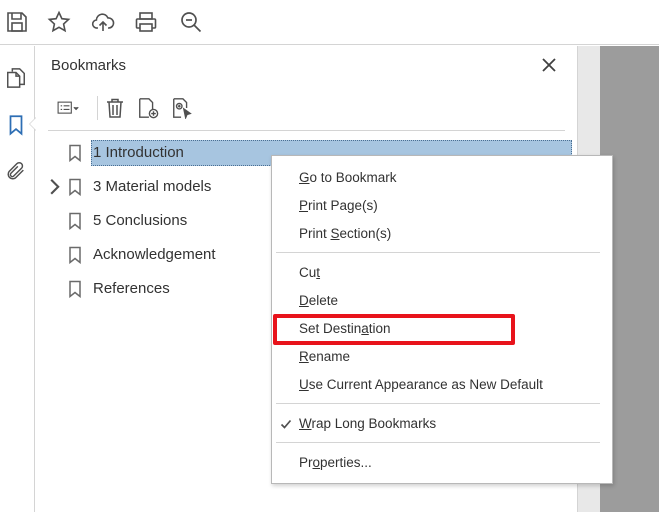 The width and height of the screenshot is (659, 512). Describe the element at coordinates (68, 108) in the screenshot. I see `options-icon` at that location.